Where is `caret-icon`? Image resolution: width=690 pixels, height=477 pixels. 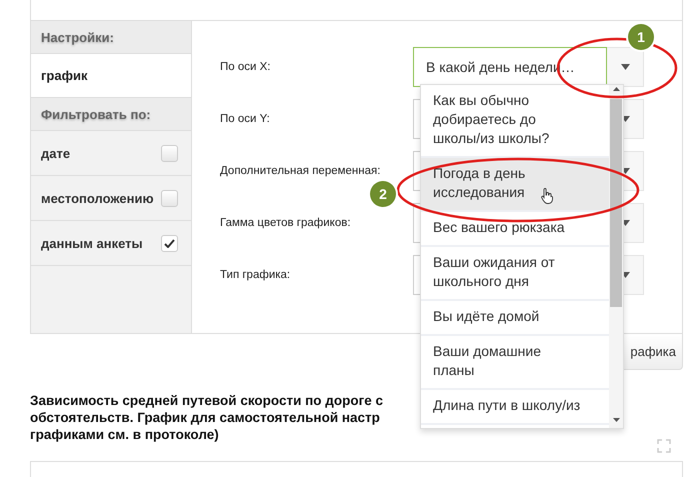 caret-icon is located at coordinates (625, 67).